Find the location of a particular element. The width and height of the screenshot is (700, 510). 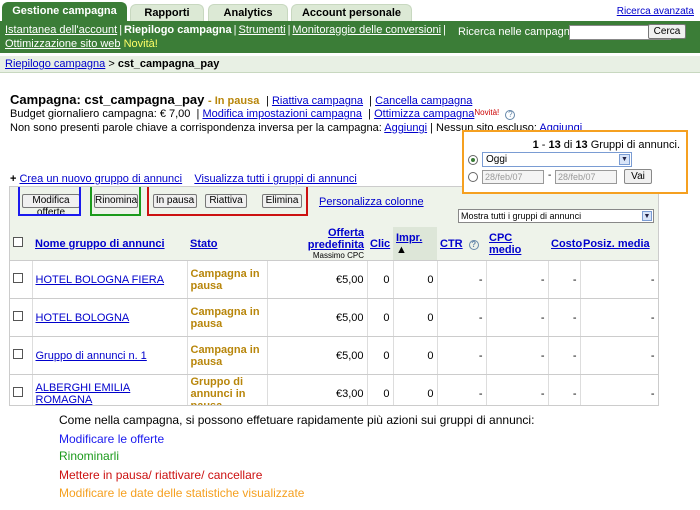

tab-analytics: Analytics is located at coordinates (248, 12).